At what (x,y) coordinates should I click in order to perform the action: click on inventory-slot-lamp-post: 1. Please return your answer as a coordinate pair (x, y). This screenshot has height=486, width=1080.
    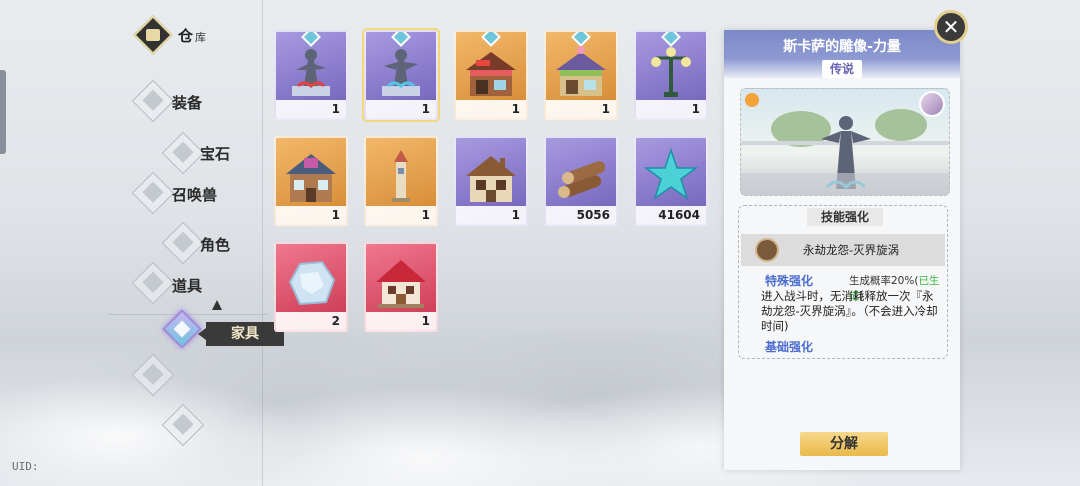
    Looking at the image, I should click on (671, 75).